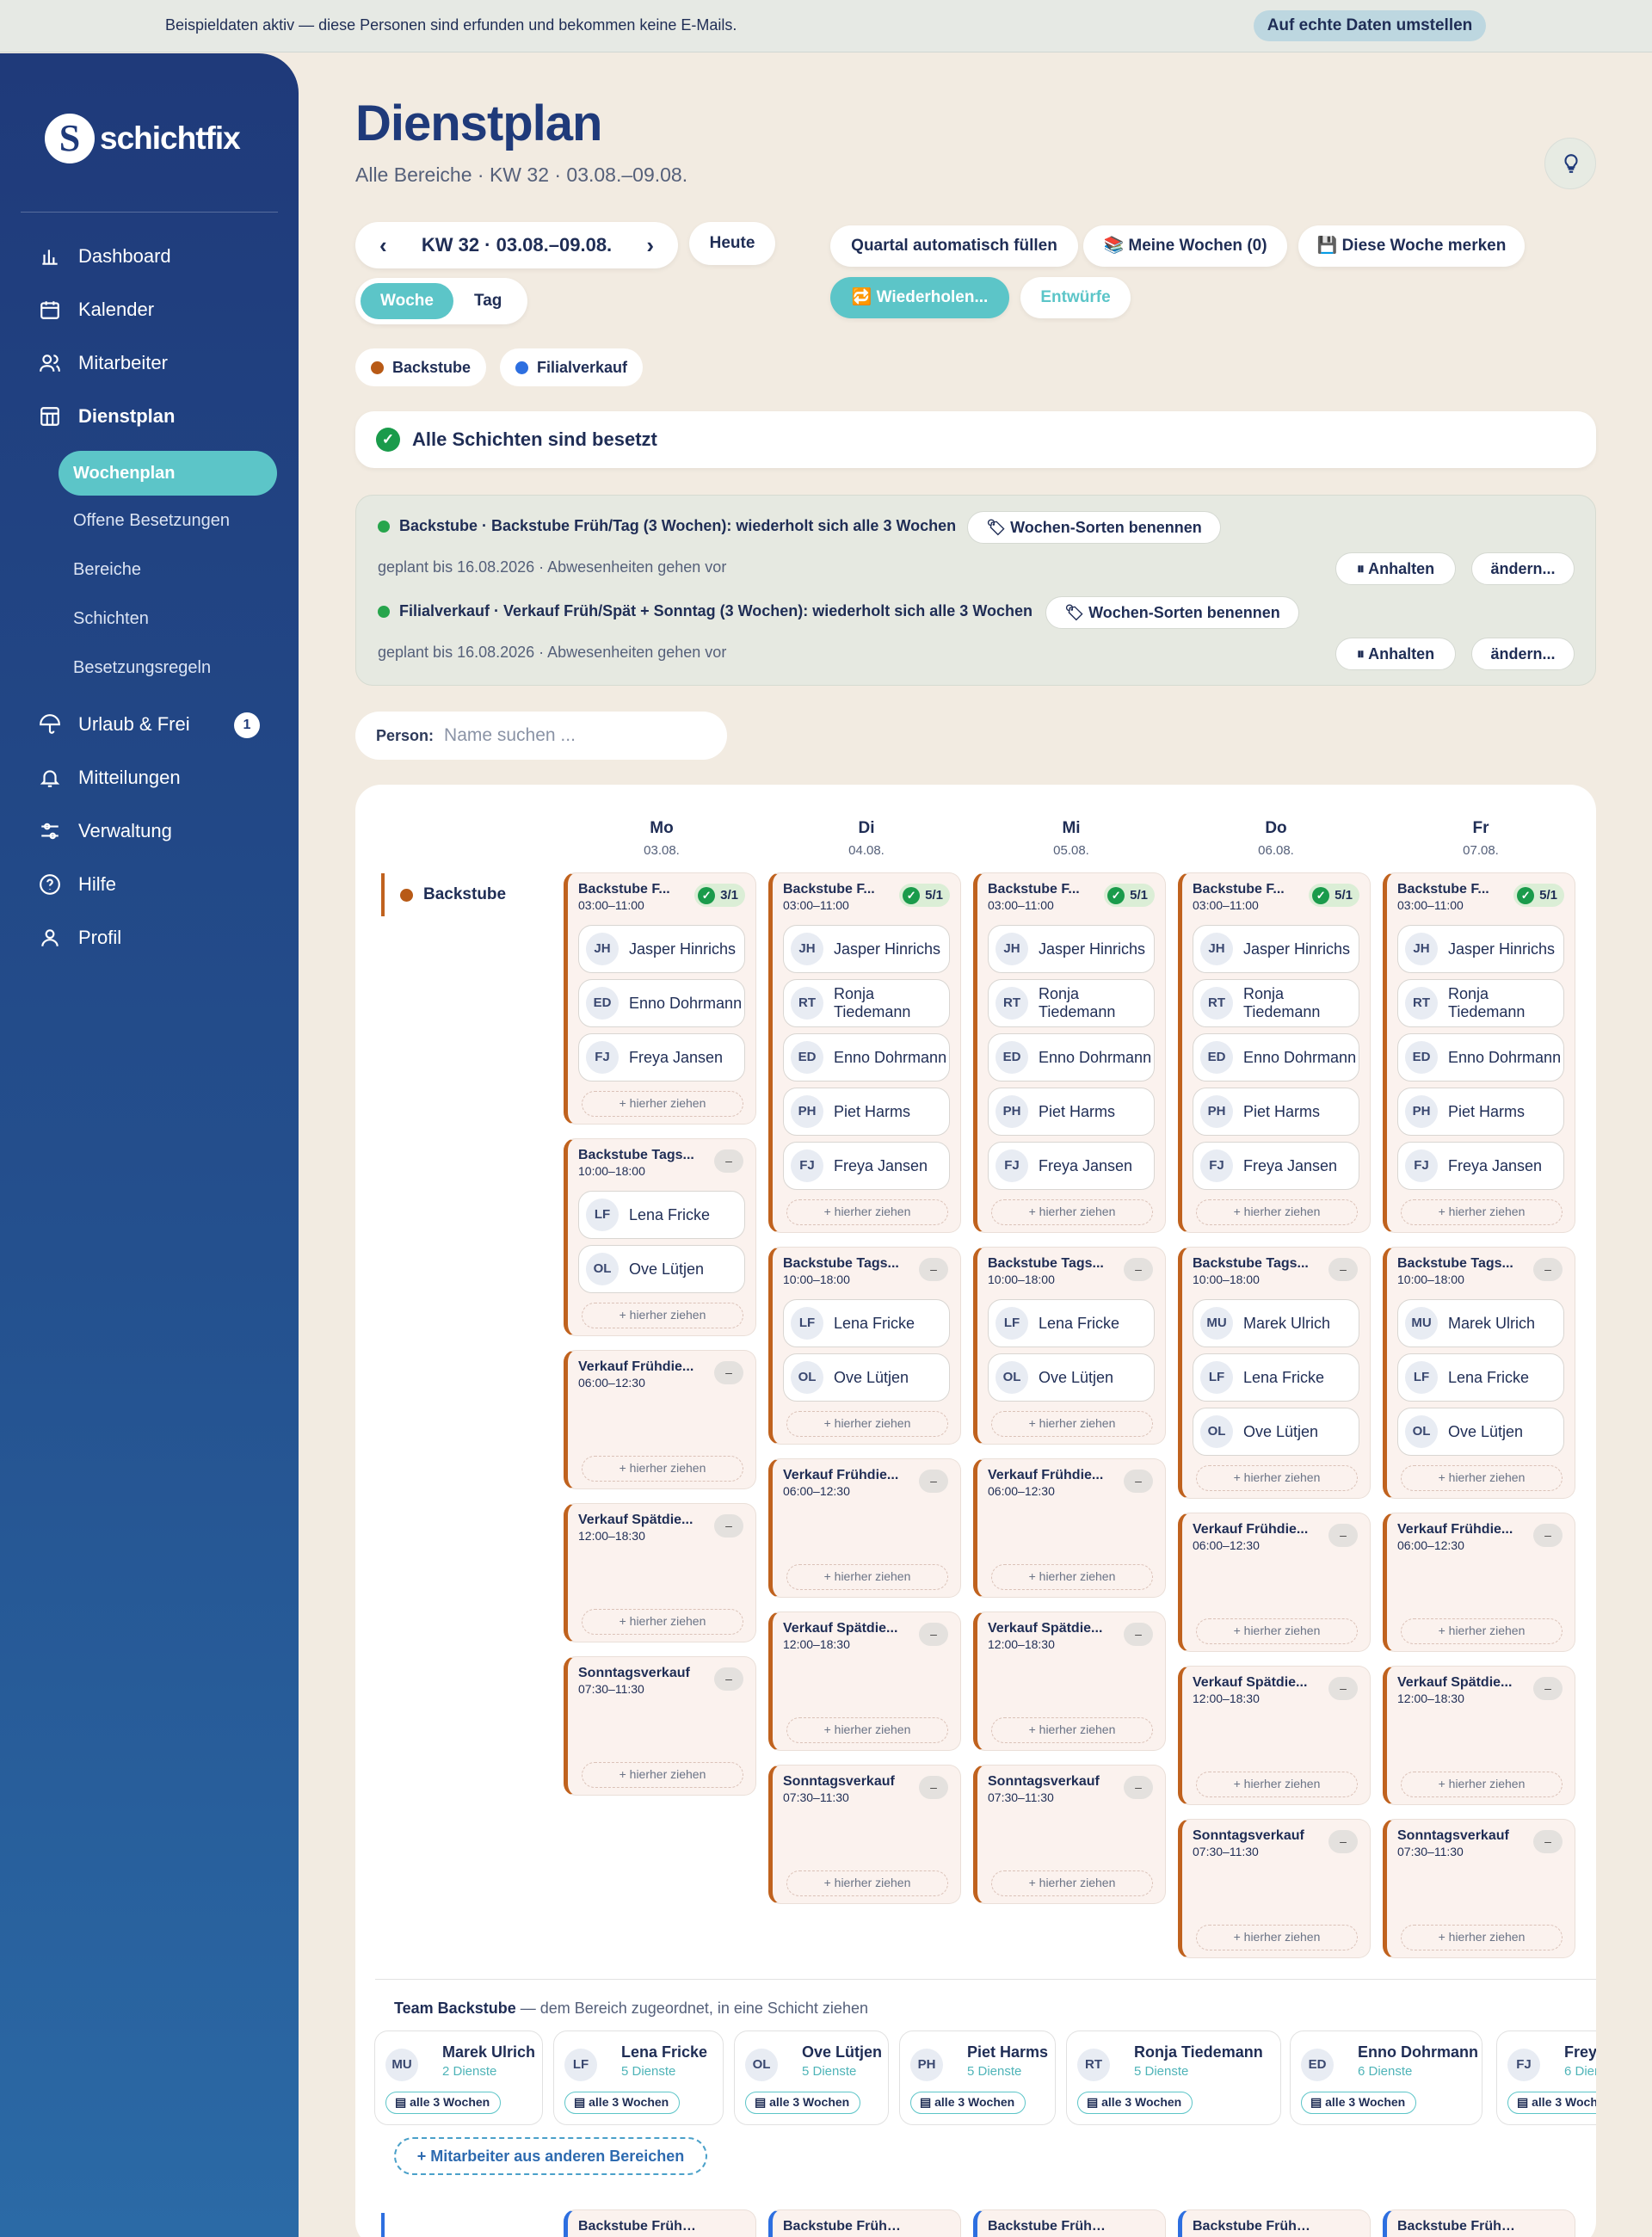 This screenshot has height=2237, width=1652. Describe the element at coordinates (107, 417) in the screenshot. I see `sidebar-item-dienstplan: Dienstplan` at that location.